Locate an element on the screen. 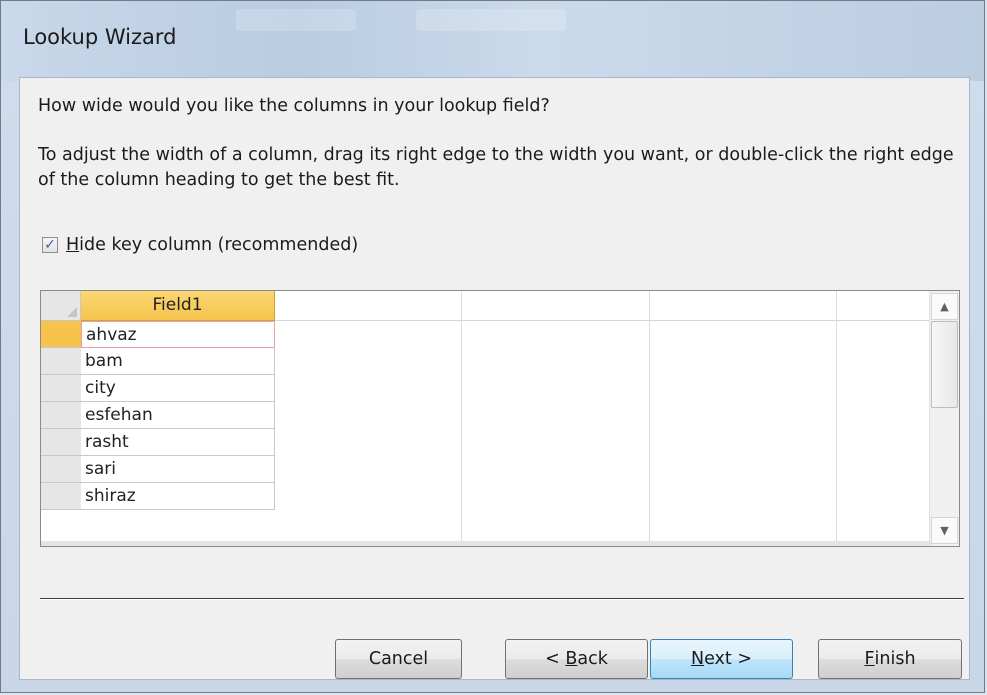 This screenshot has width=987, height=695. grid-cell: city is located at coordinates (178, 388).